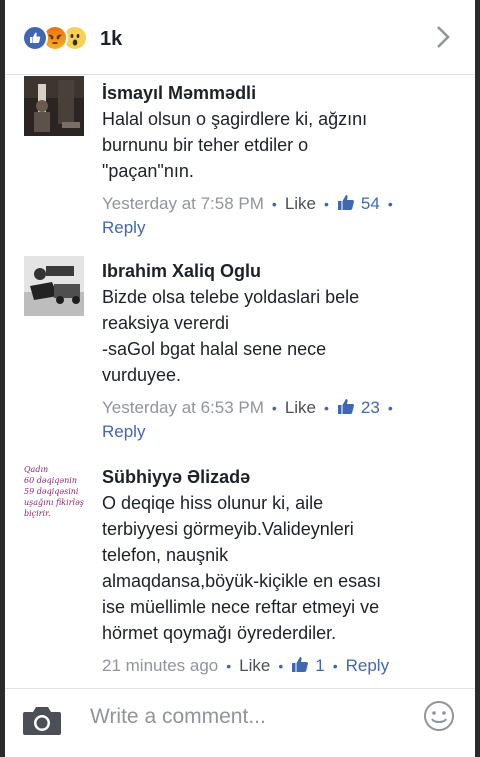 Image resolution: width=480 pixels, height=757 pixels. I want to click on comment-timestamp: Yesterday at 7:58 PM, so click(183, 203).